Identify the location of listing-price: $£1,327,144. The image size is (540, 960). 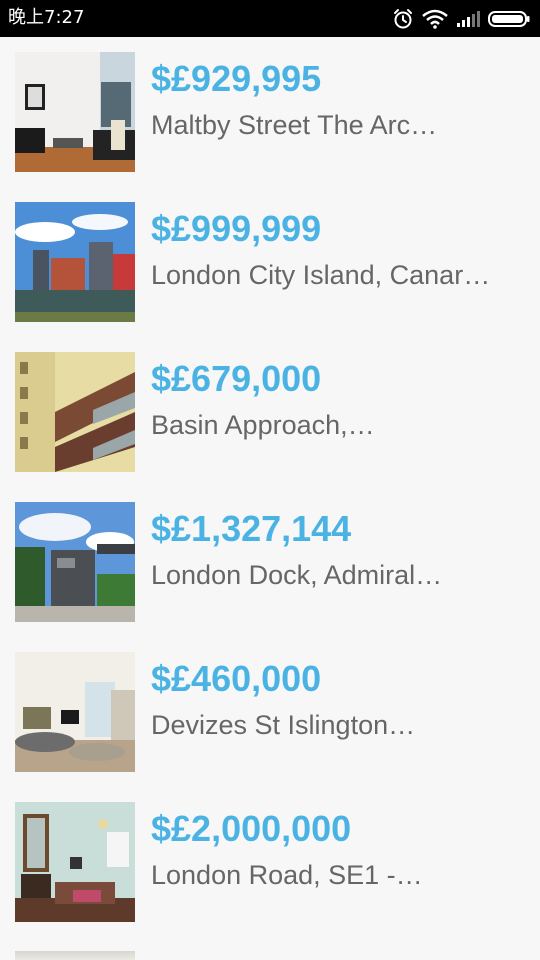
(251, 528).